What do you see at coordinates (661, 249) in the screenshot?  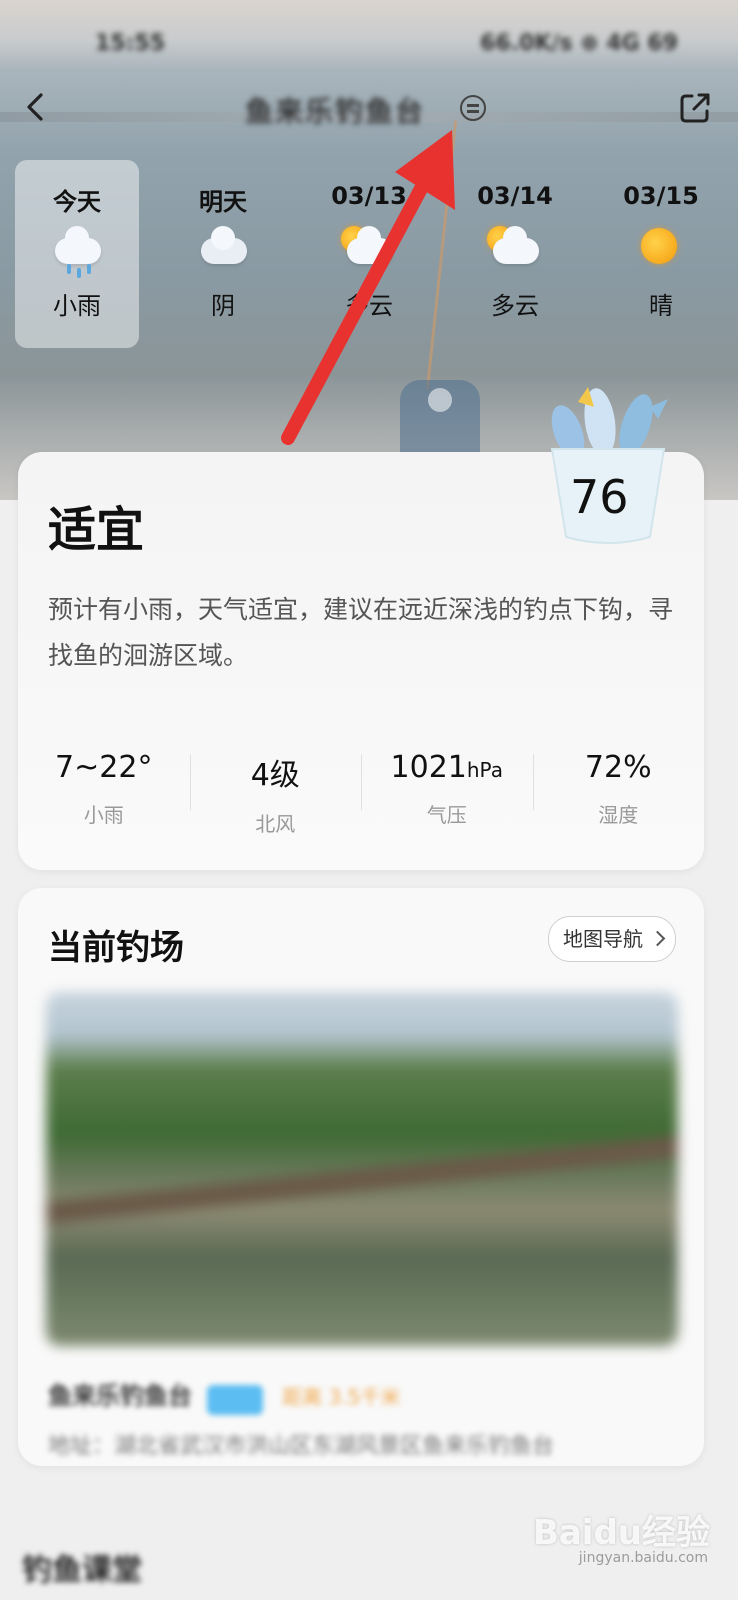 I see `sunny-icon` at bounding box center [661, 249].